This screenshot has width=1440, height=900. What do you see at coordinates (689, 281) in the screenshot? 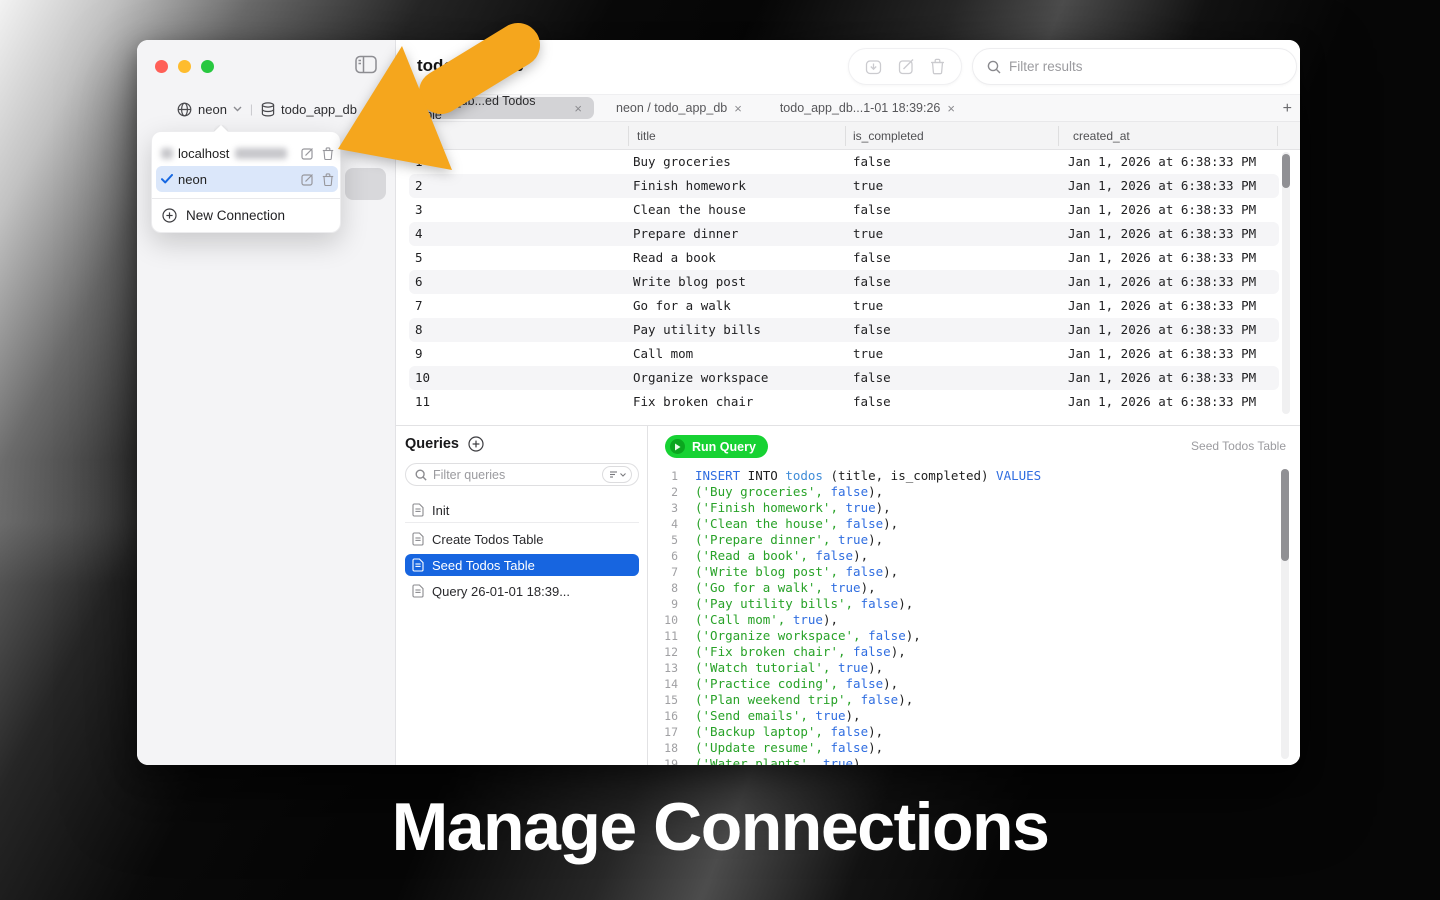
I see `table-cell: Write blog post` at bounding box center [689, 281].